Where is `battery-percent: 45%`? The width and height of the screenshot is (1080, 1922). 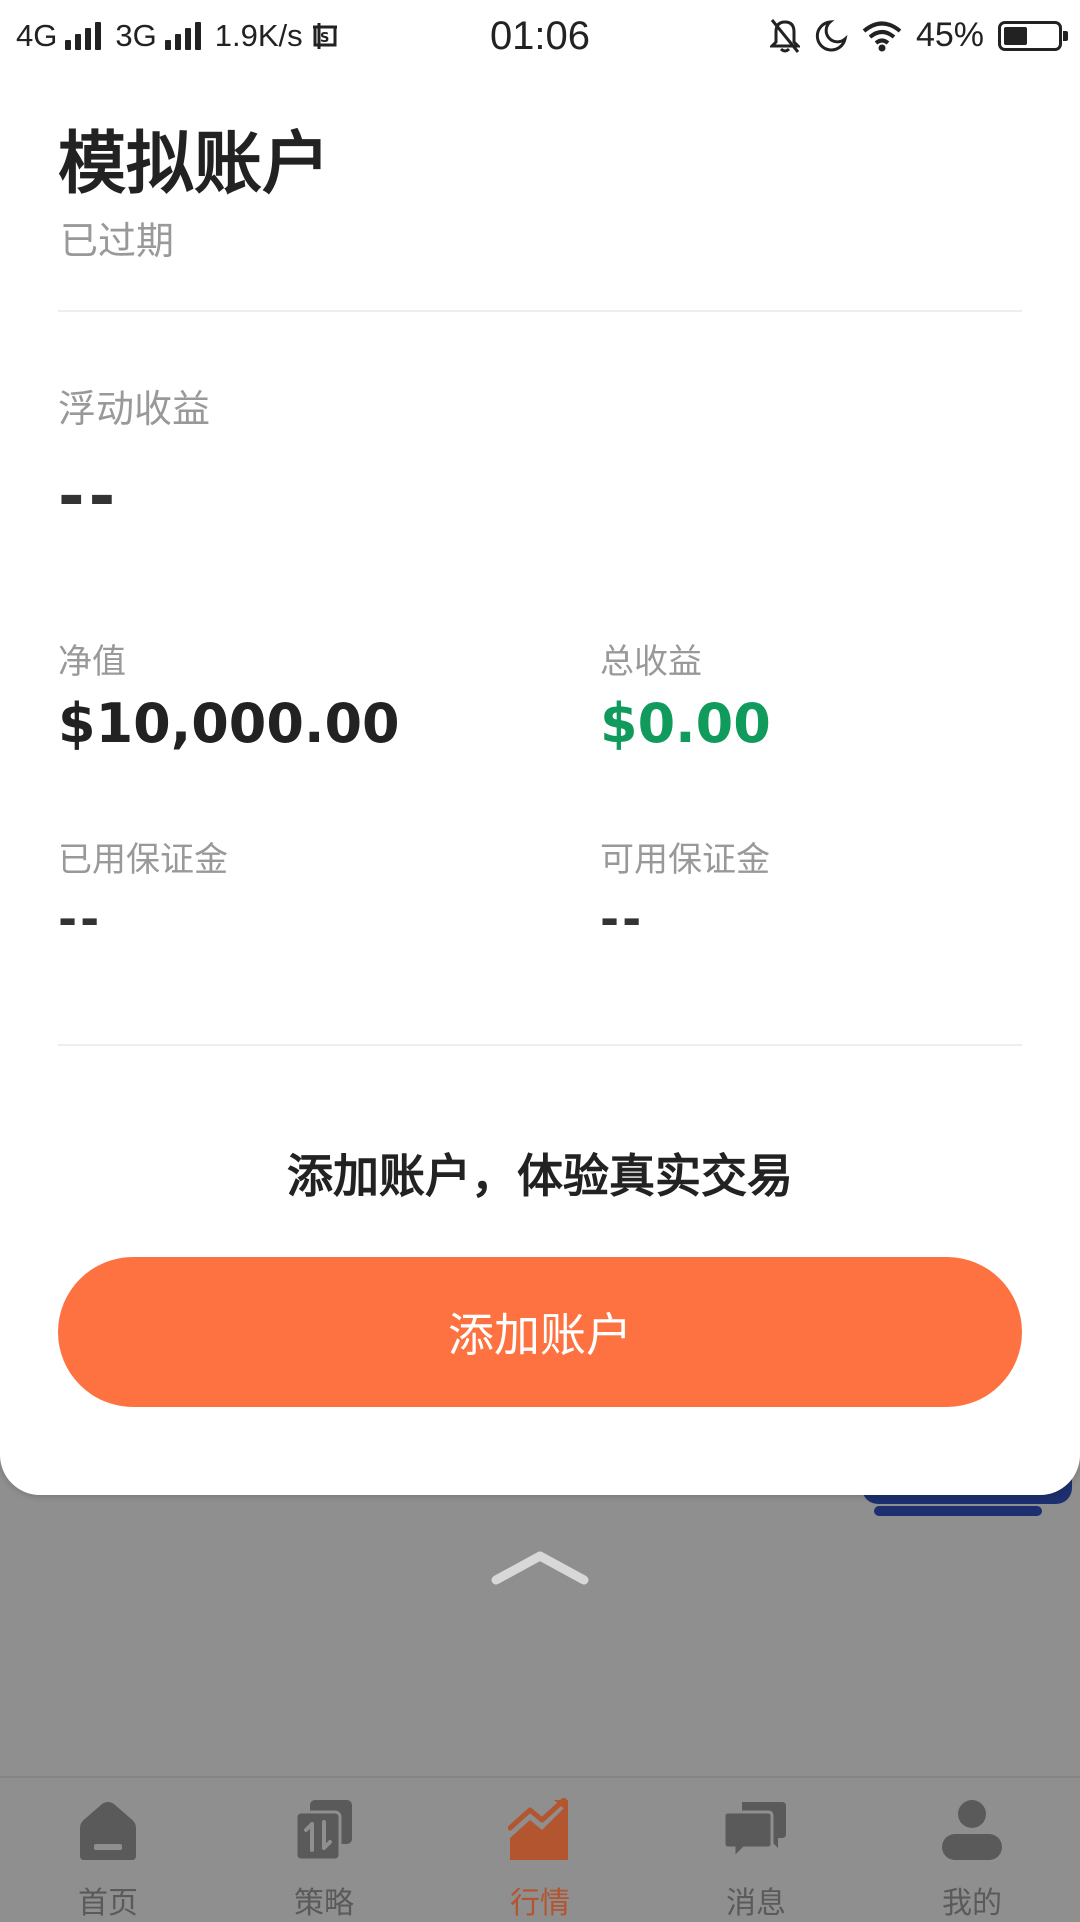 battery-percent: 45% is located at coordinates (949, 35).